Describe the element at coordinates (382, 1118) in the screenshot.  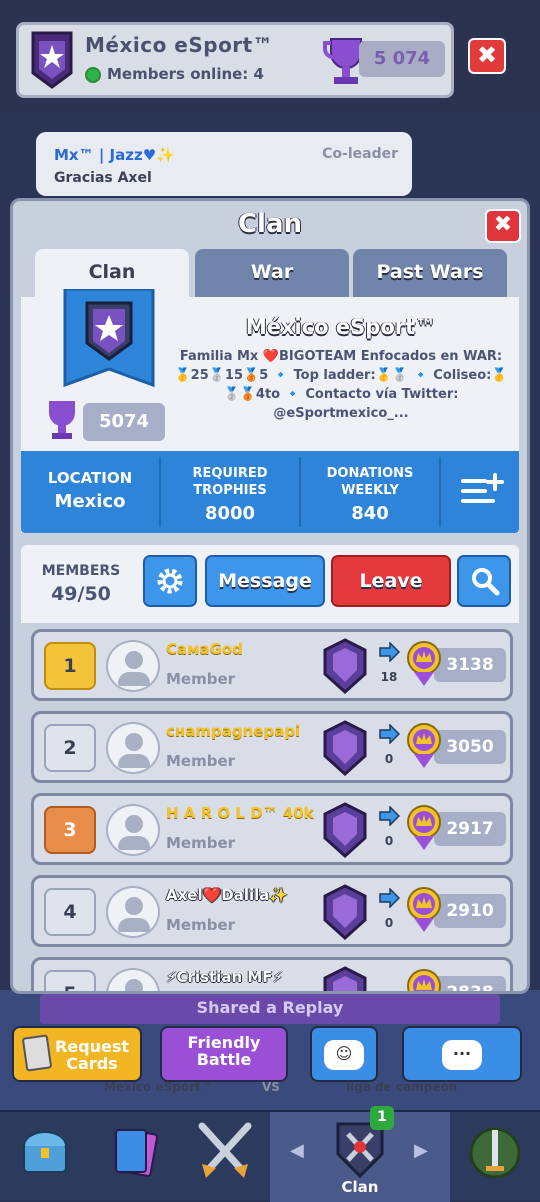
I see `notification-badge: 1` at that location.